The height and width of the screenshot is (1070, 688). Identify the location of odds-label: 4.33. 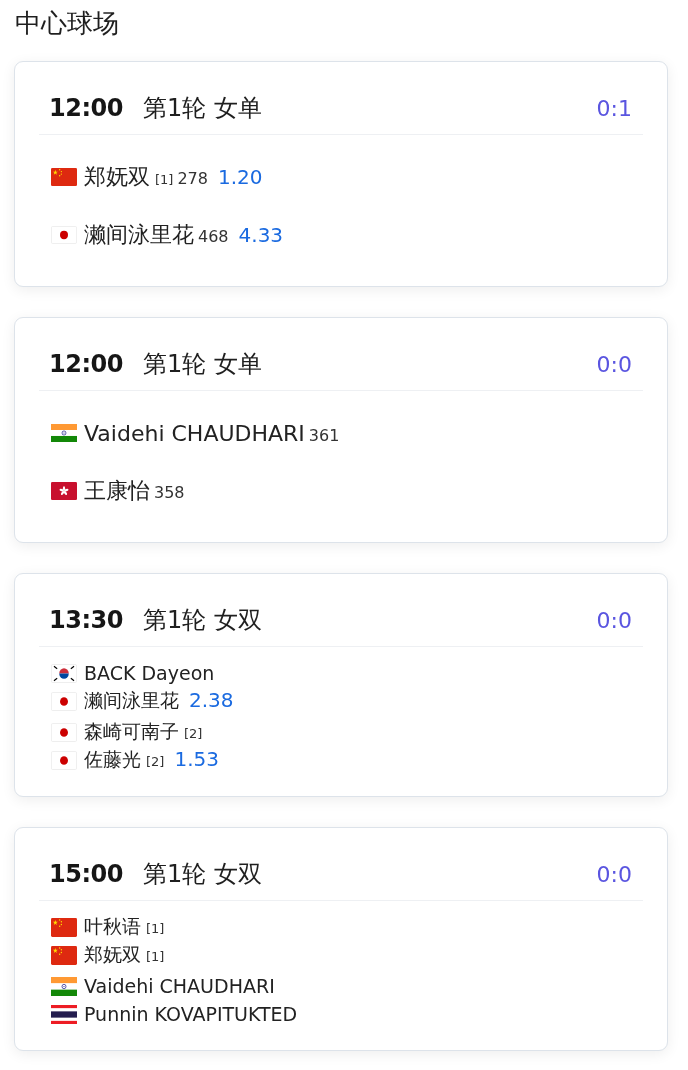
(261, 235).